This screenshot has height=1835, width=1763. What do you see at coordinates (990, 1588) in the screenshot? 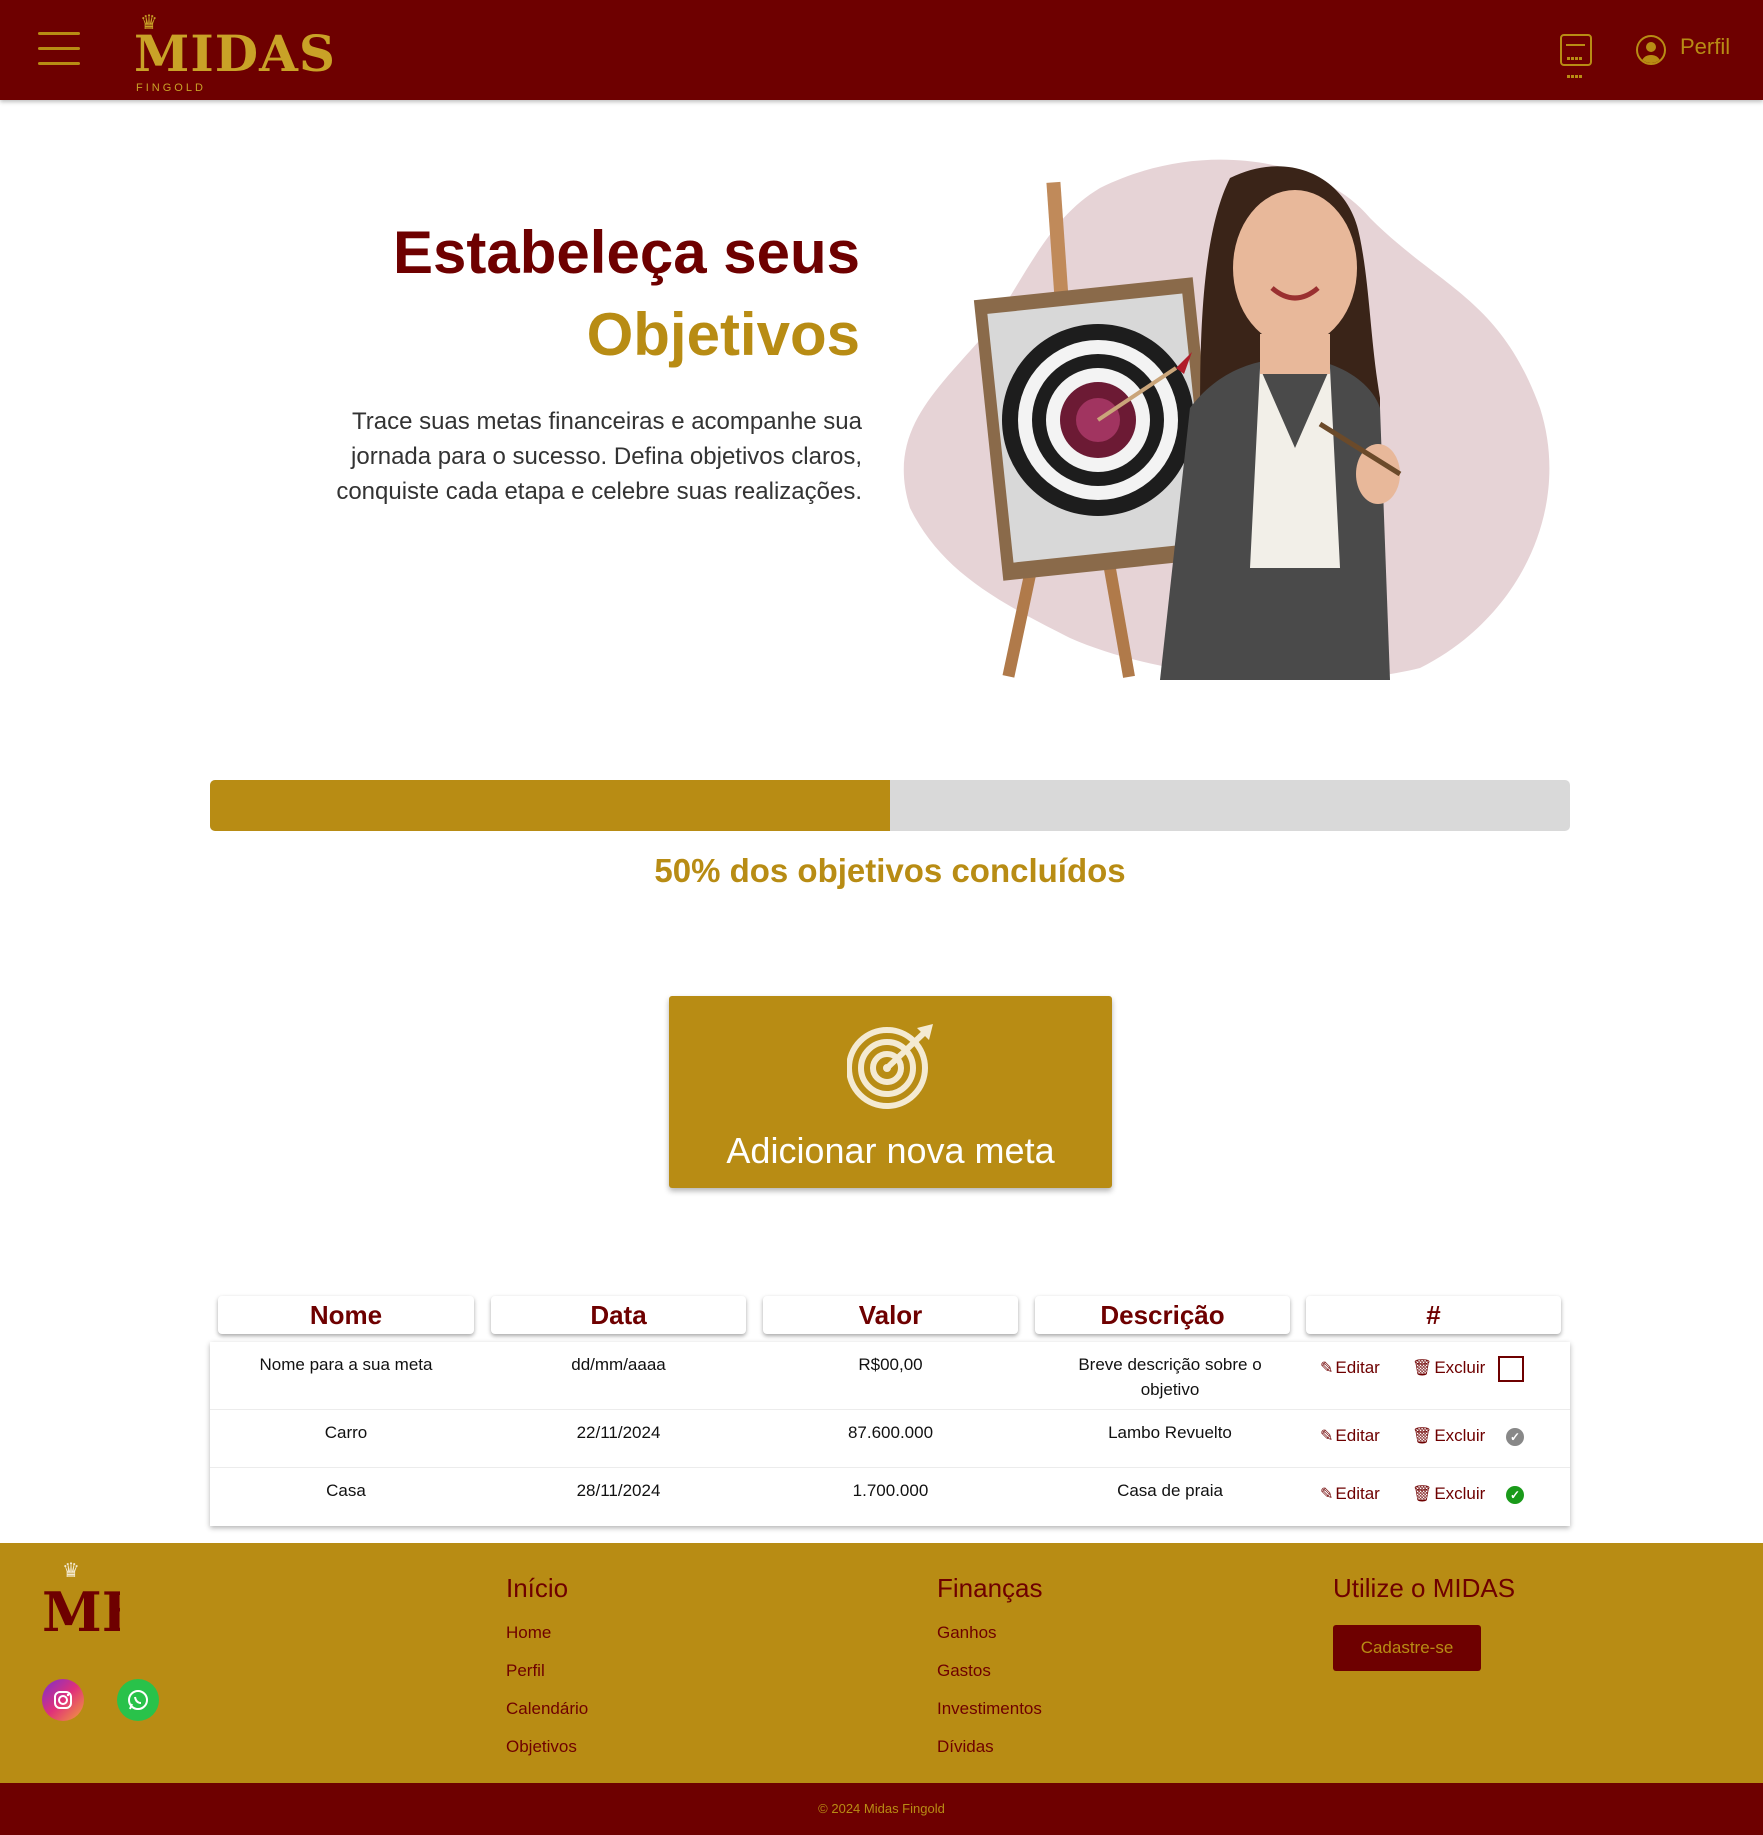
I see `footer-financas-title: Finanças` at bounding box center [990, 1588].